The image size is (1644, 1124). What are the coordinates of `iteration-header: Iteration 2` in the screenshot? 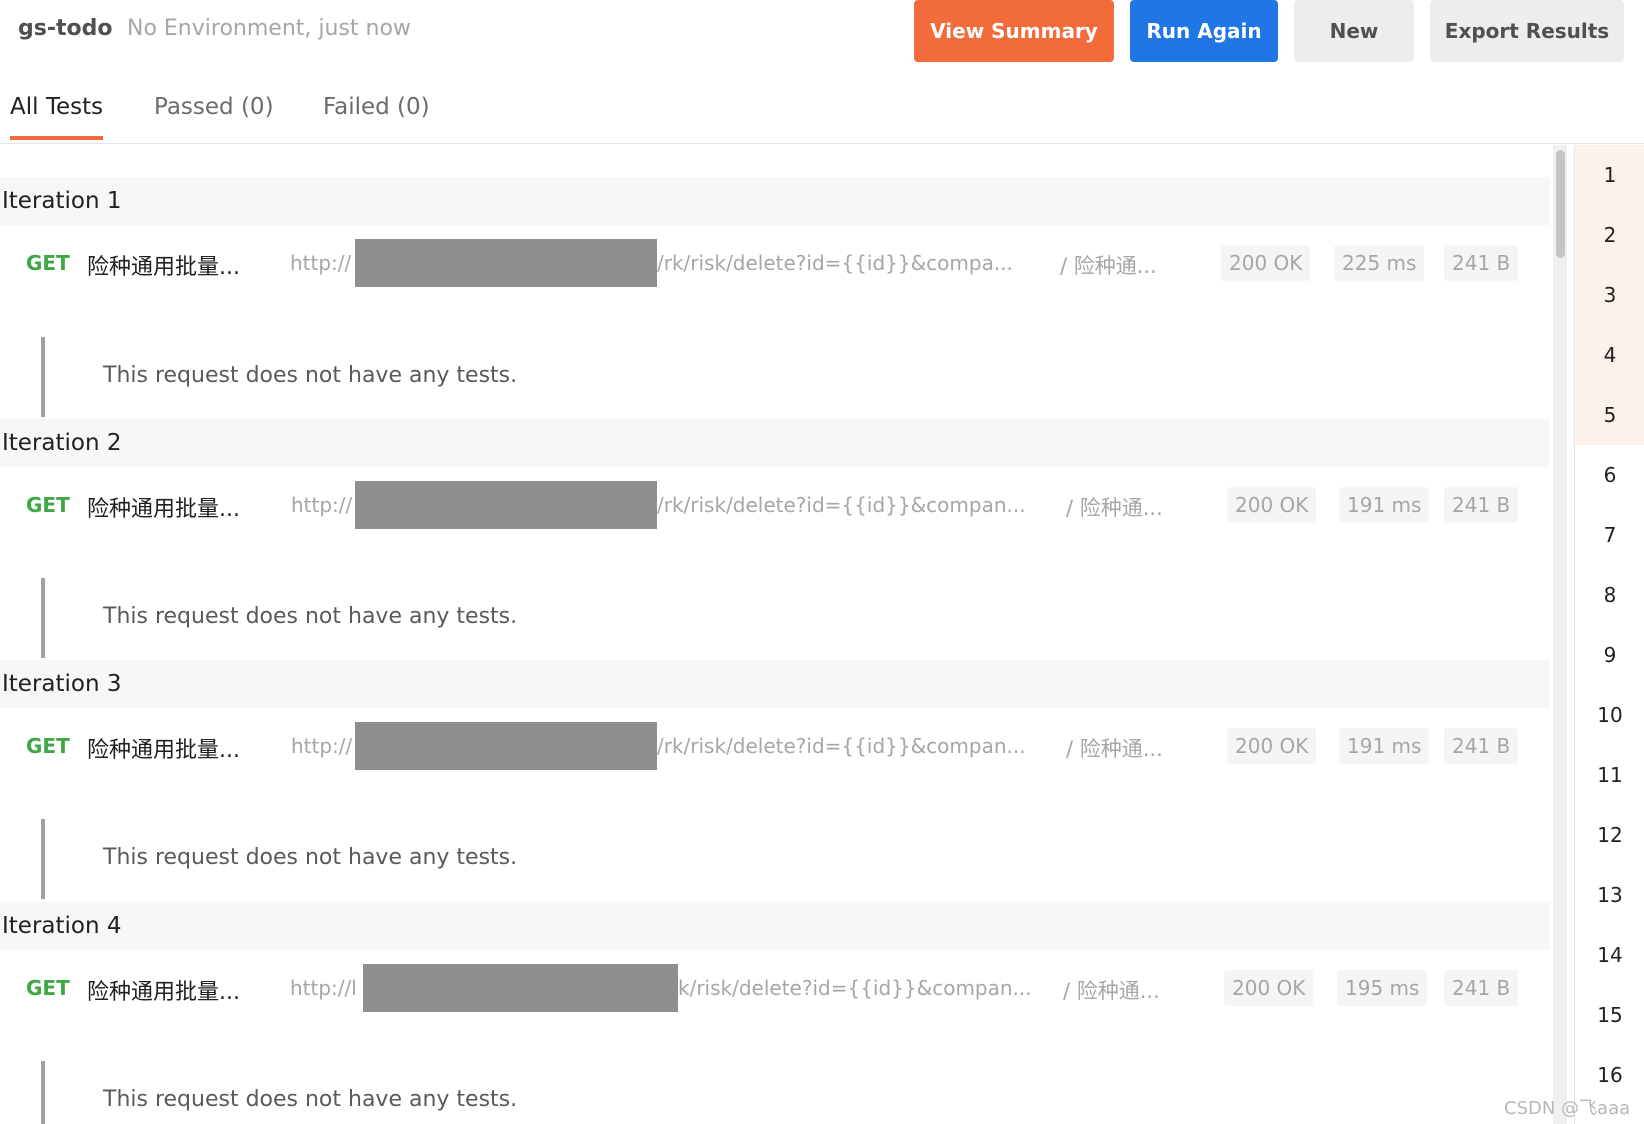 It's located at (775, 443).